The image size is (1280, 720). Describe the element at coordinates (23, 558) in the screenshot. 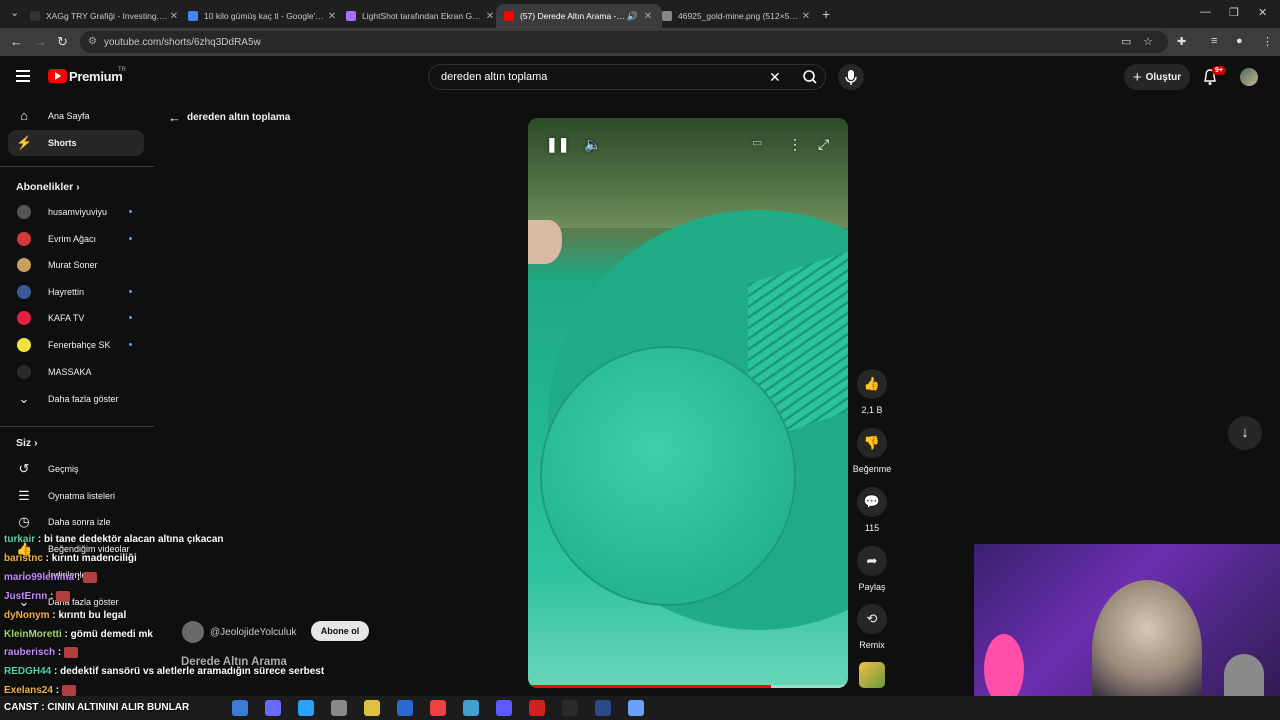

I see `chat-username: baristnc` at that location.